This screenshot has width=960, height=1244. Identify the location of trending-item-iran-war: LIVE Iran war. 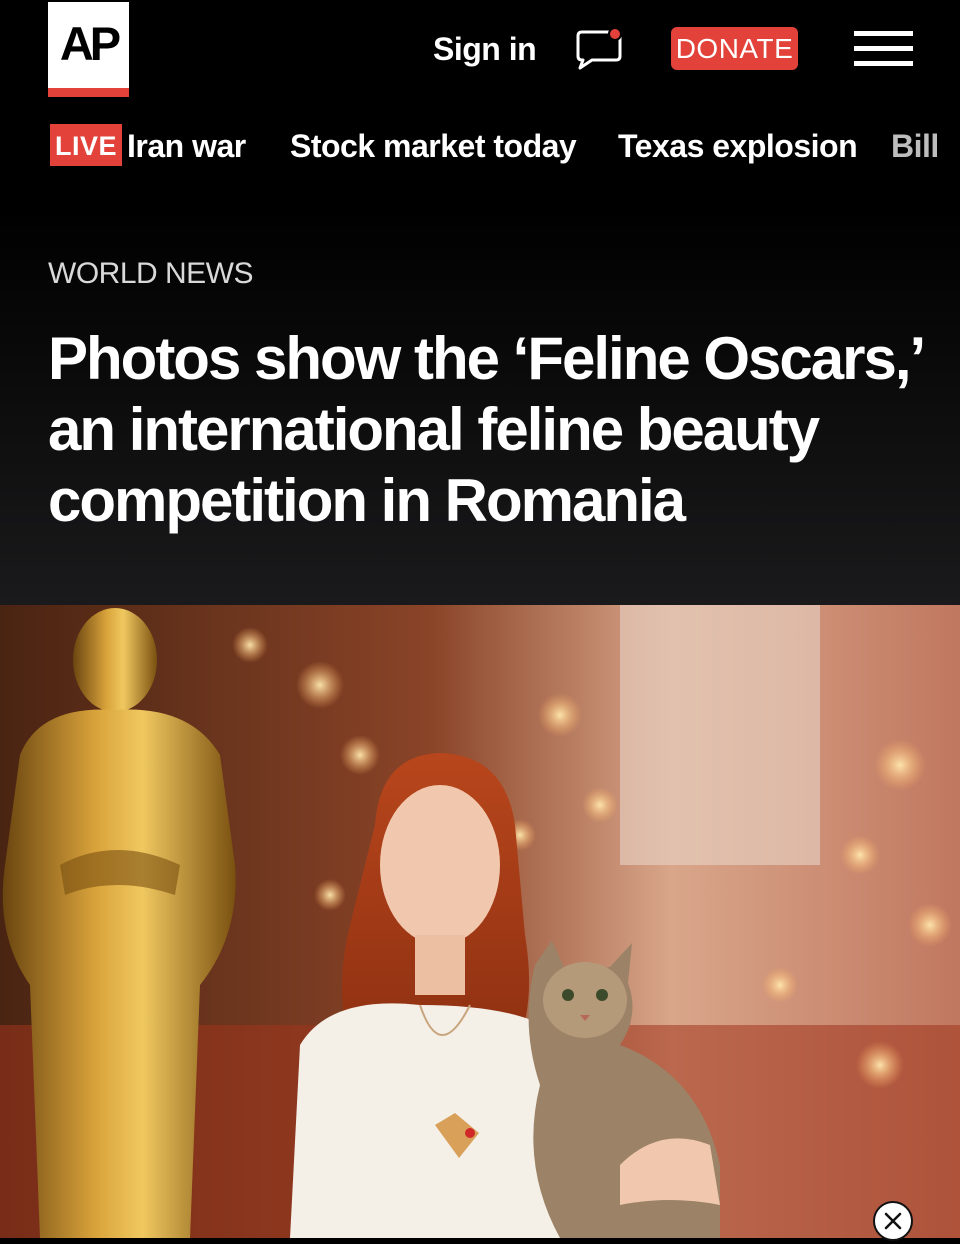
(148, 146).